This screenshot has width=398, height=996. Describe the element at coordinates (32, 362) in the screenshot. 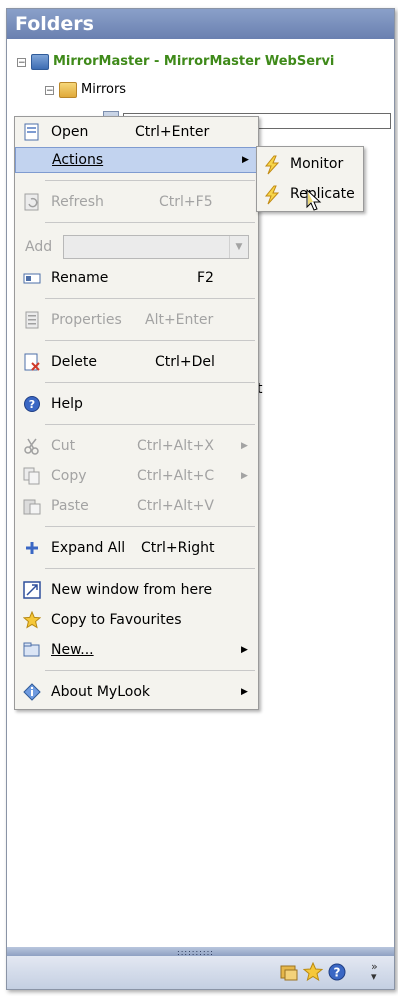

I see `delete-icon` at that location.